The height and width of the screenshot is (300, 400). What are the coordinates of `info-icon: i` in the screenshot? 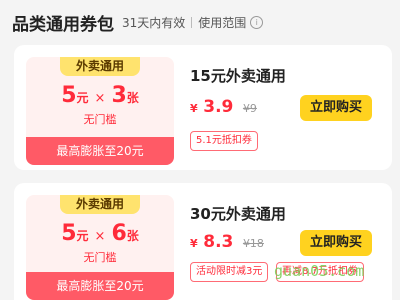 It's located at (257, 22).